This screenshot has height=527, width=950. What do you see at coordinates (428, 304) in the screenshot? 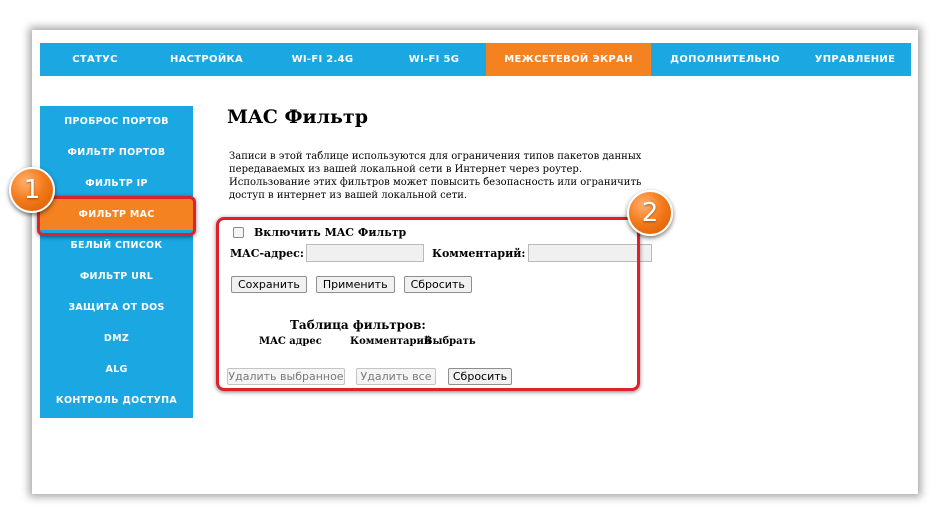
I see `highlight-mac-filter-form` at bounding box center [428, 304].